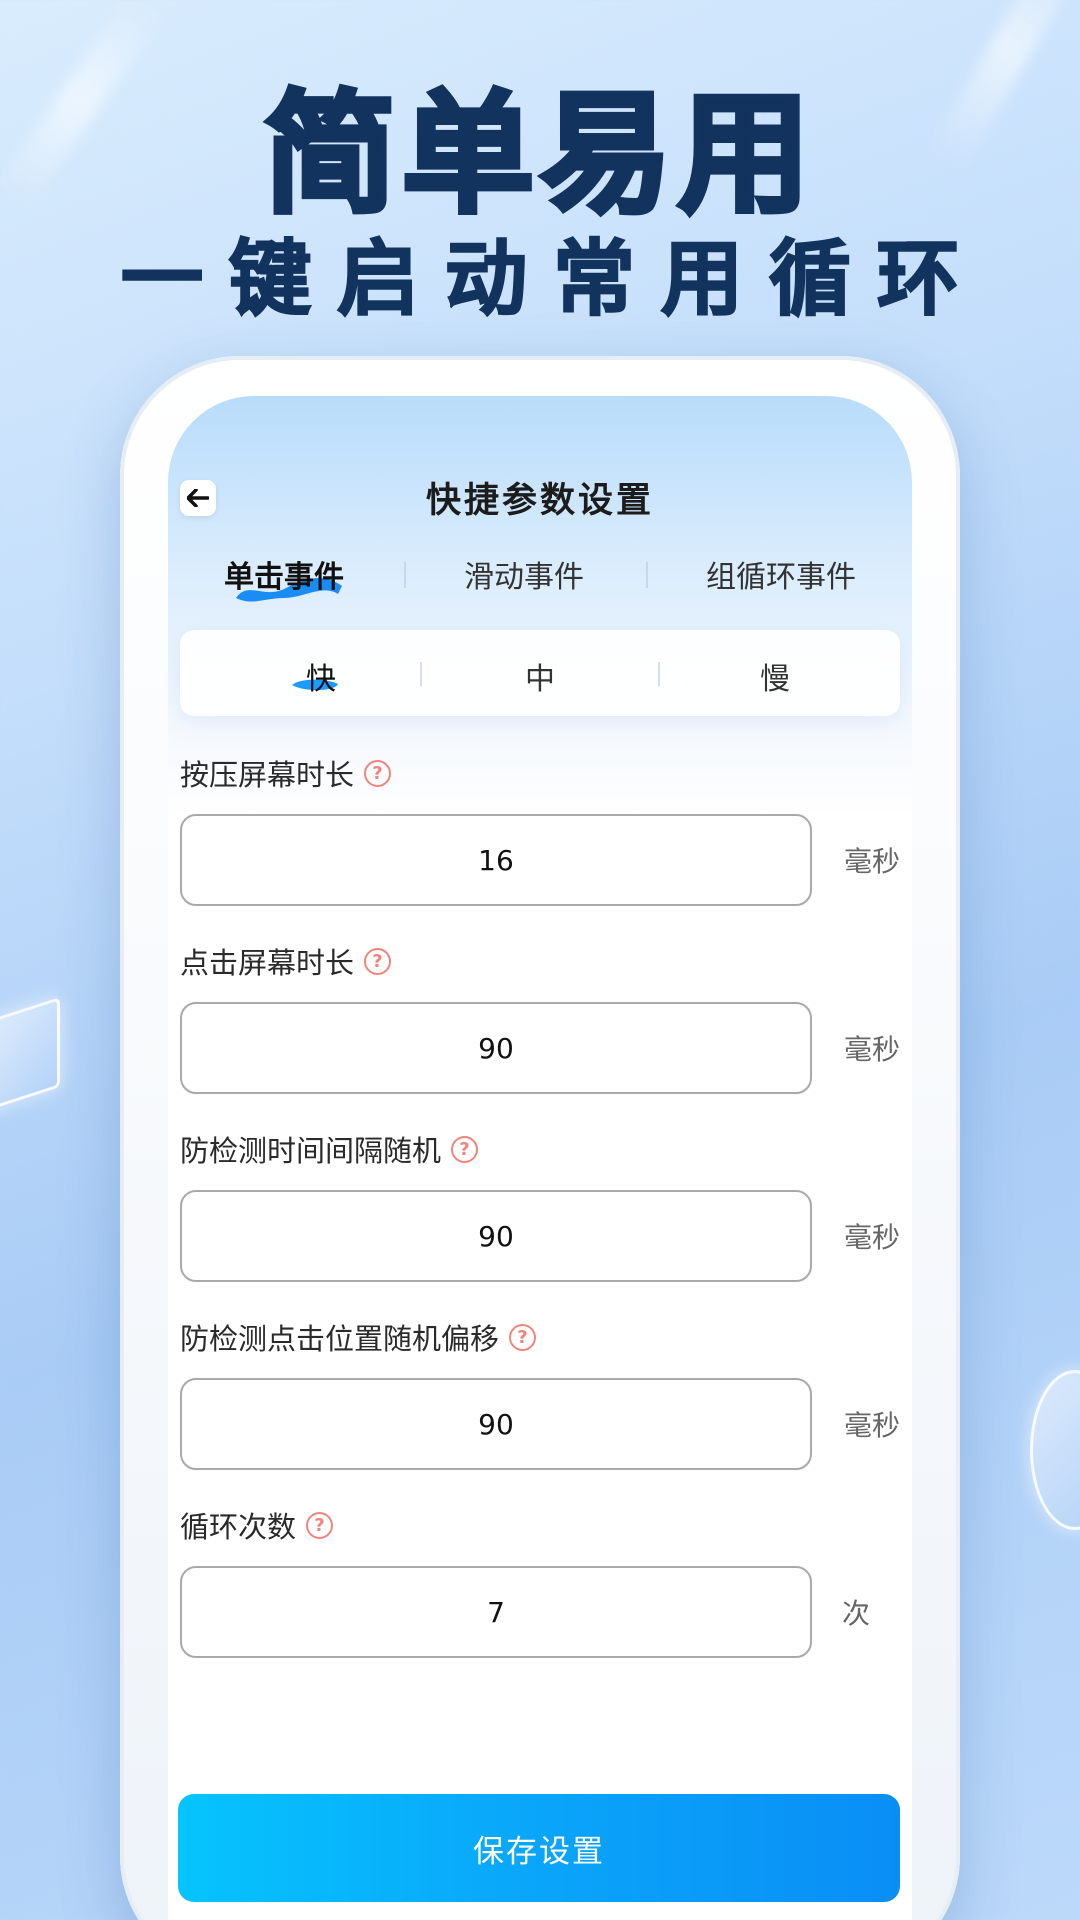 This screenshot has height=1920, width=1080. I want to click on glass-cube-decoration, so click(30, 1055).